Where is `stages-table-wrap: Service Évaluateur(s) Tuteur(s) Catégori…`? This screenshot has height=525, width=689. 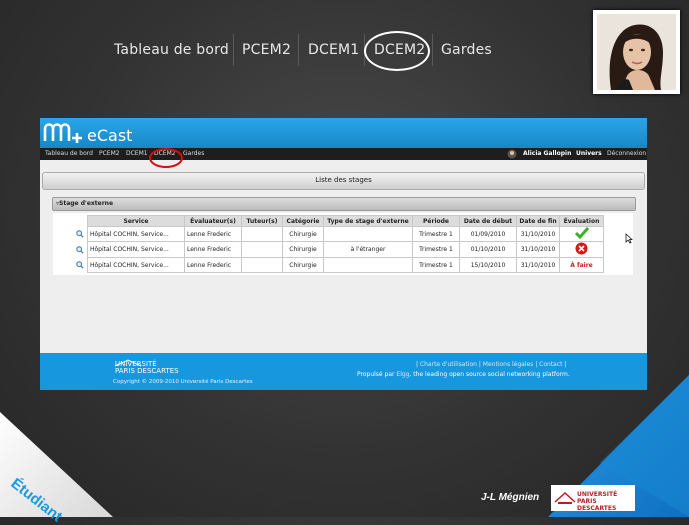 stages-table-wrap: Service Évaluateur(s) Tuteur(s) Catégori… is located at coordinates (343, 244).